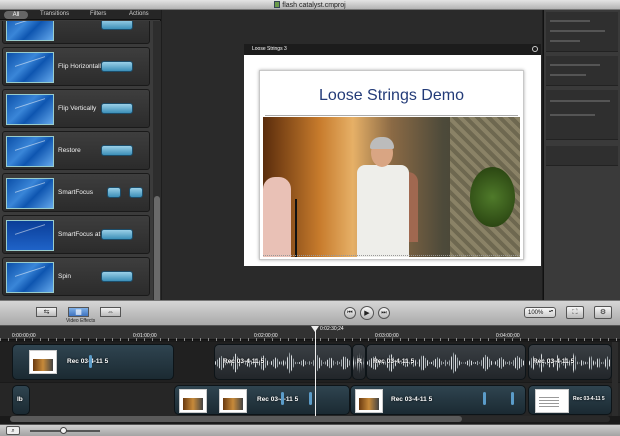 This screenshot has height=436, width=620. I want to click on effect-label: Flip Vertically, so click(77, 108).